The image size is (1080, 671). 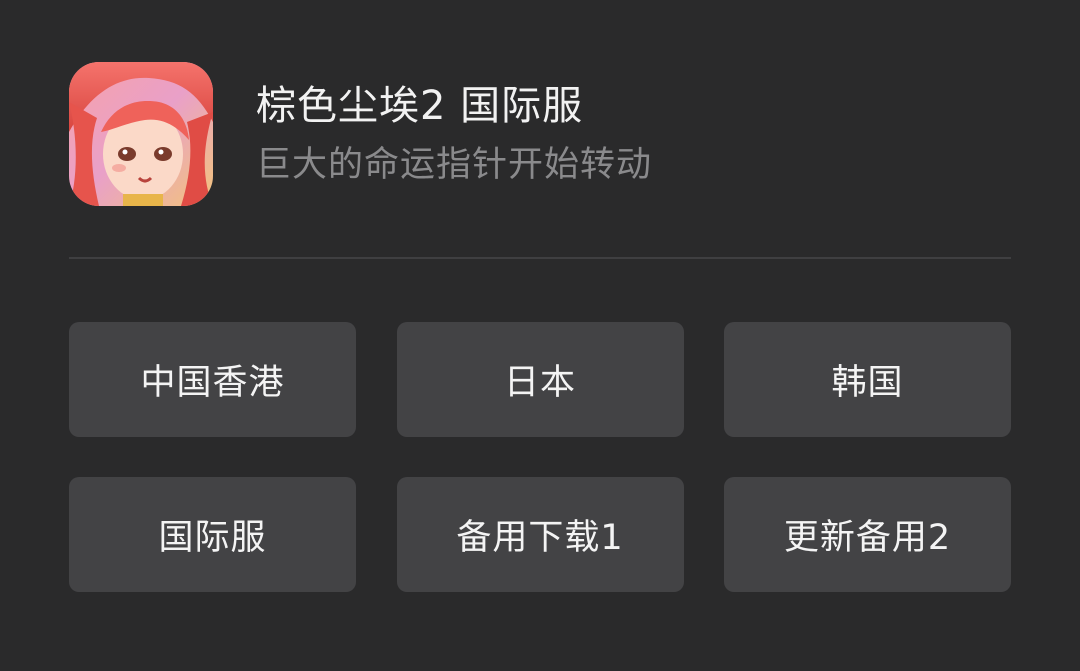 What do you see at coordinates (540, 258) in the screenshot?
I see `divider` at bounding box center [540, 258].